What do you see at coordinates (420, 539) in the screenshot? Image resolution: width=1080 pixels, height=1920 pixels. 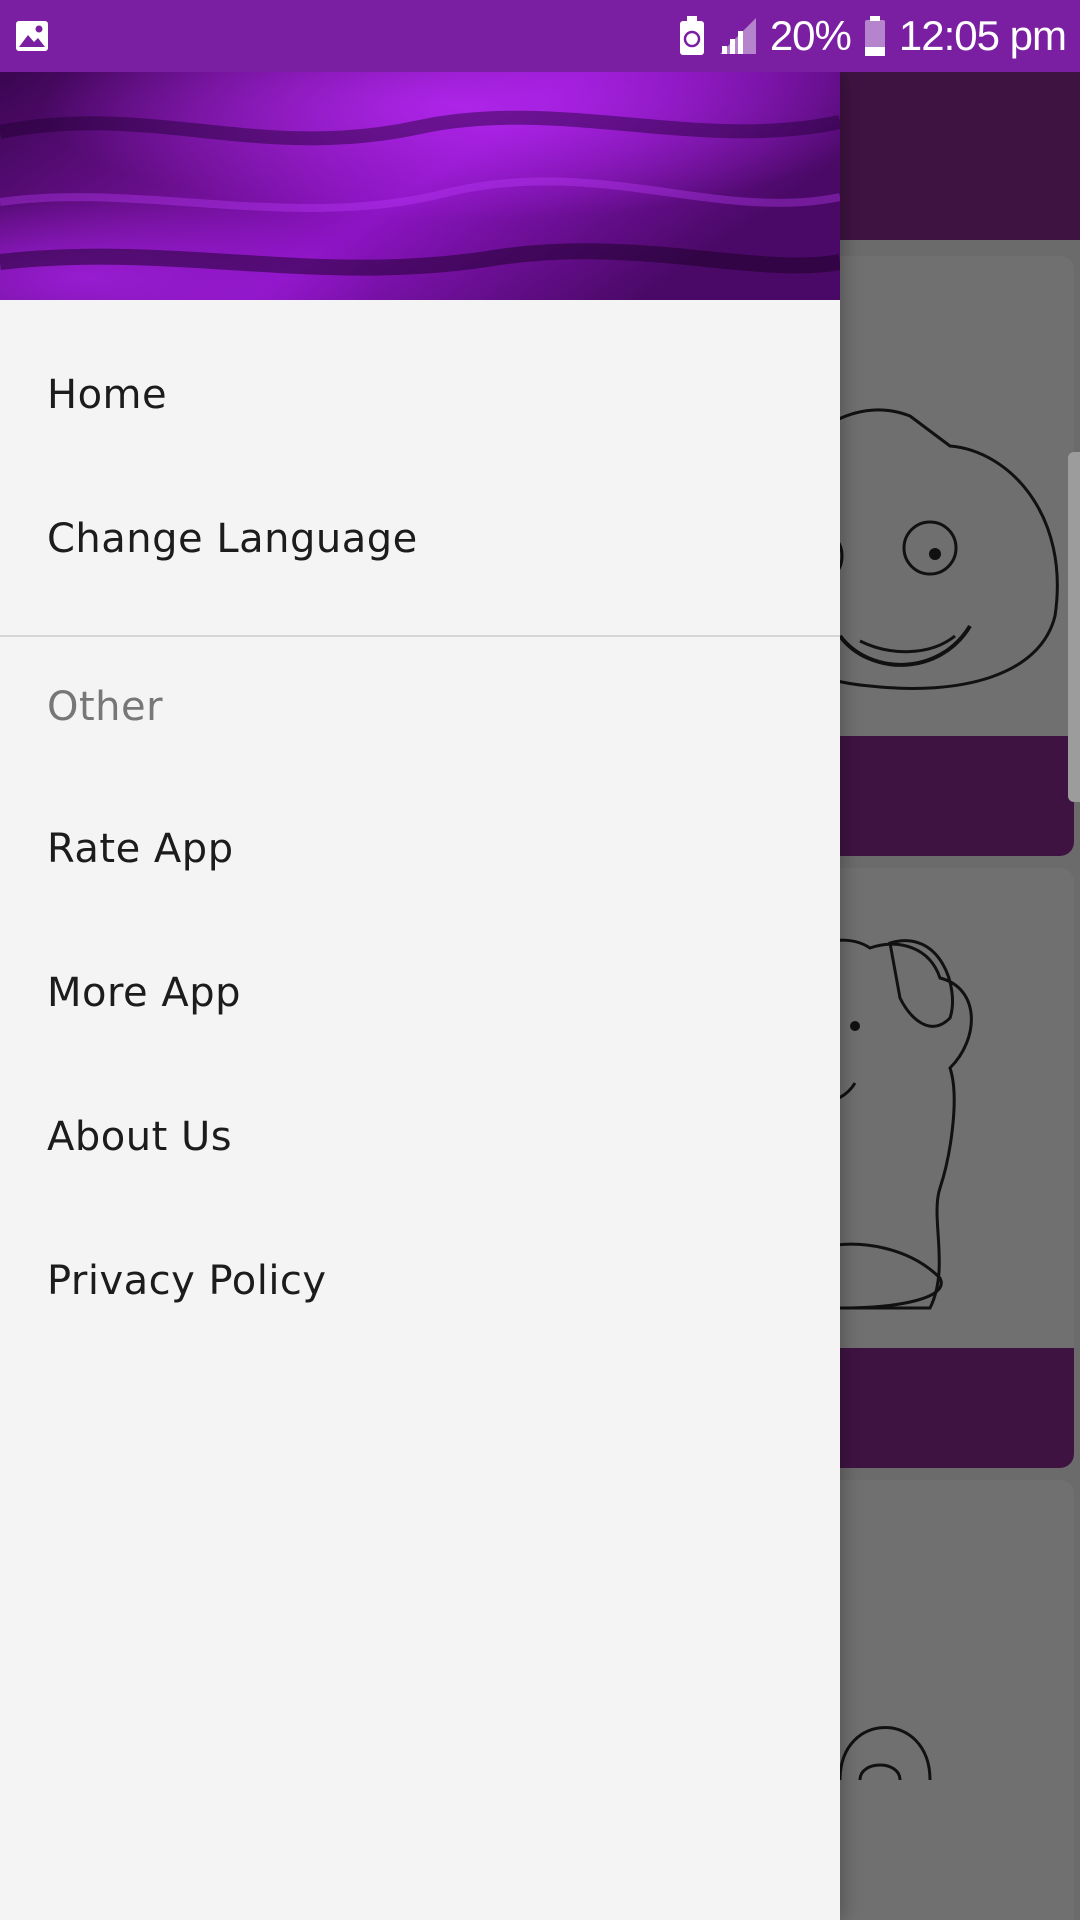 I see `menu-item-change-language: Change Language` at bounding box center [420, 539].